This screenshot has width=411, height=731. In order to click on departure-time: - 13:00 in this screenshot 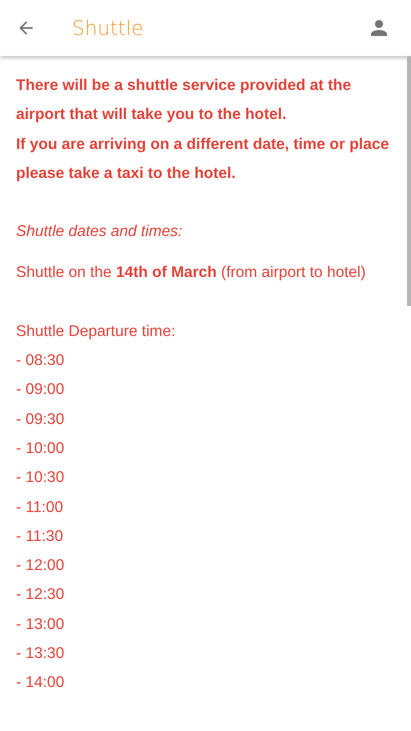, I will do `click(41, 624)`.